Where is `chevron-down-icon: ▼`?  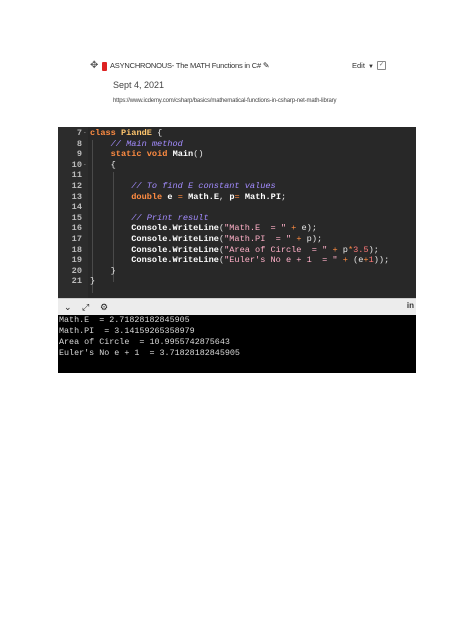 chevron-down-icon: ▼ is located at coordinates (370, 67).